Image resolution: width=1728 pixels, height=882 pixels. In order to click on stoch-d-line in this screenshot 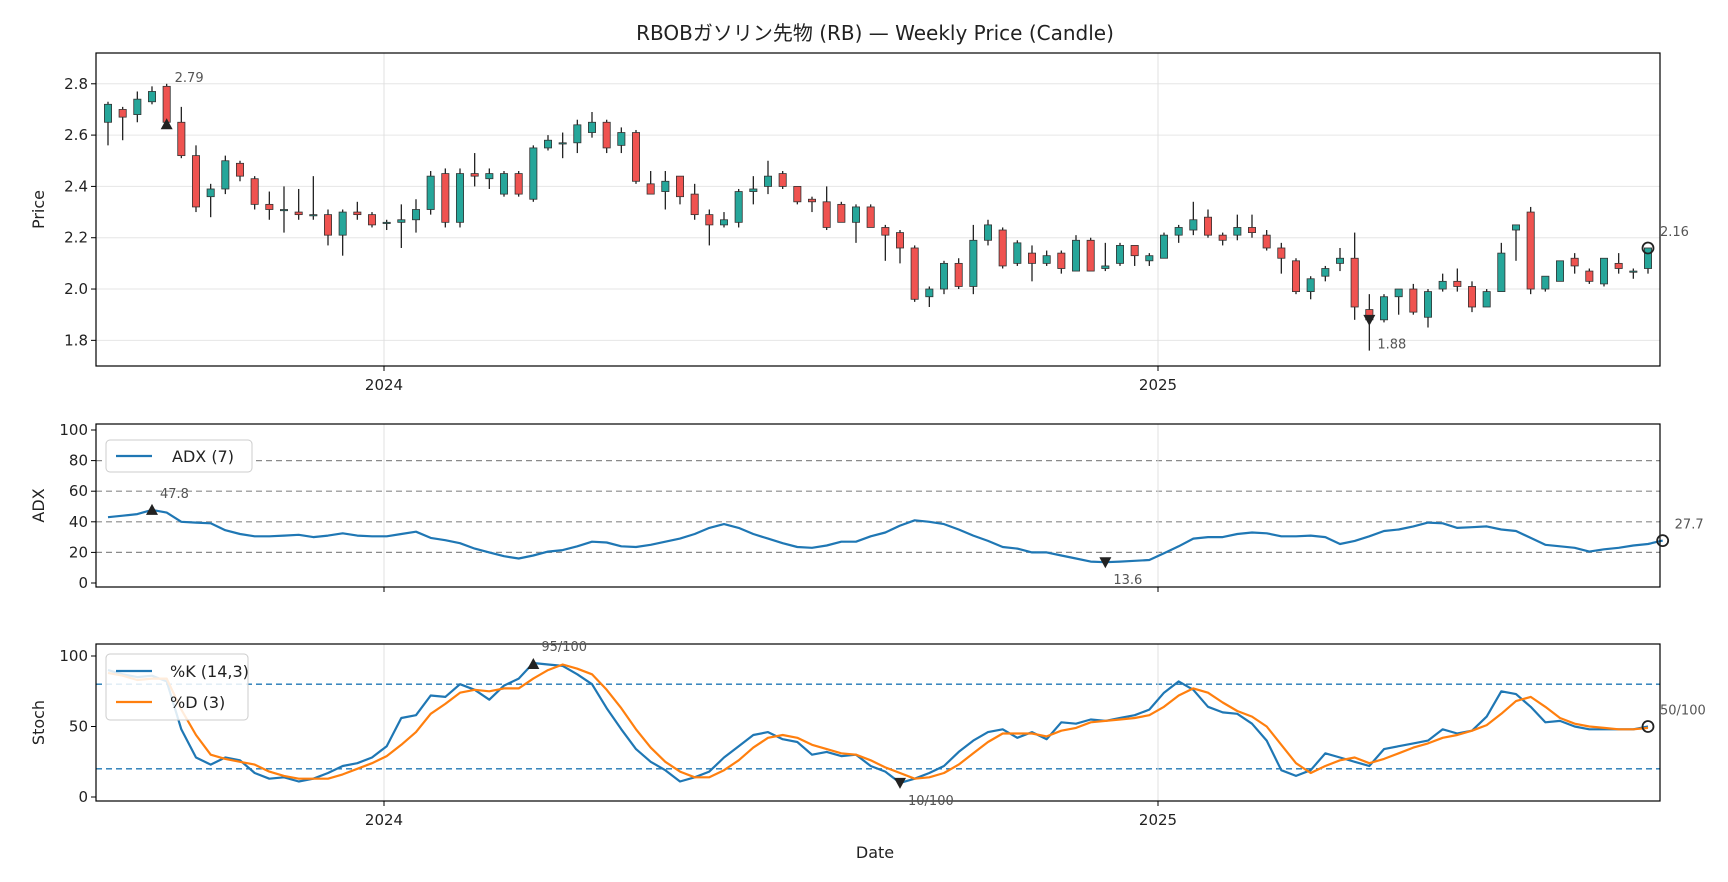, I will do `click(878, 721)`.